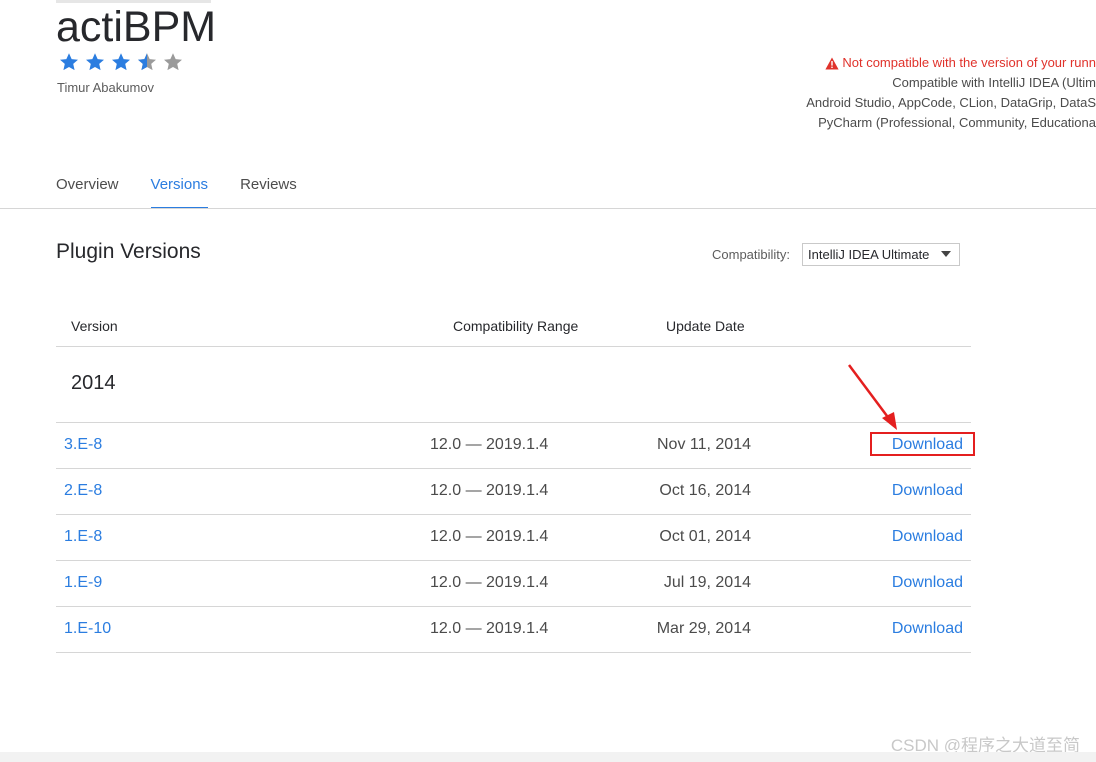  I want to click on compatibility-select-value: IntelliJ IDEA Ultimate, so click(869, 254).